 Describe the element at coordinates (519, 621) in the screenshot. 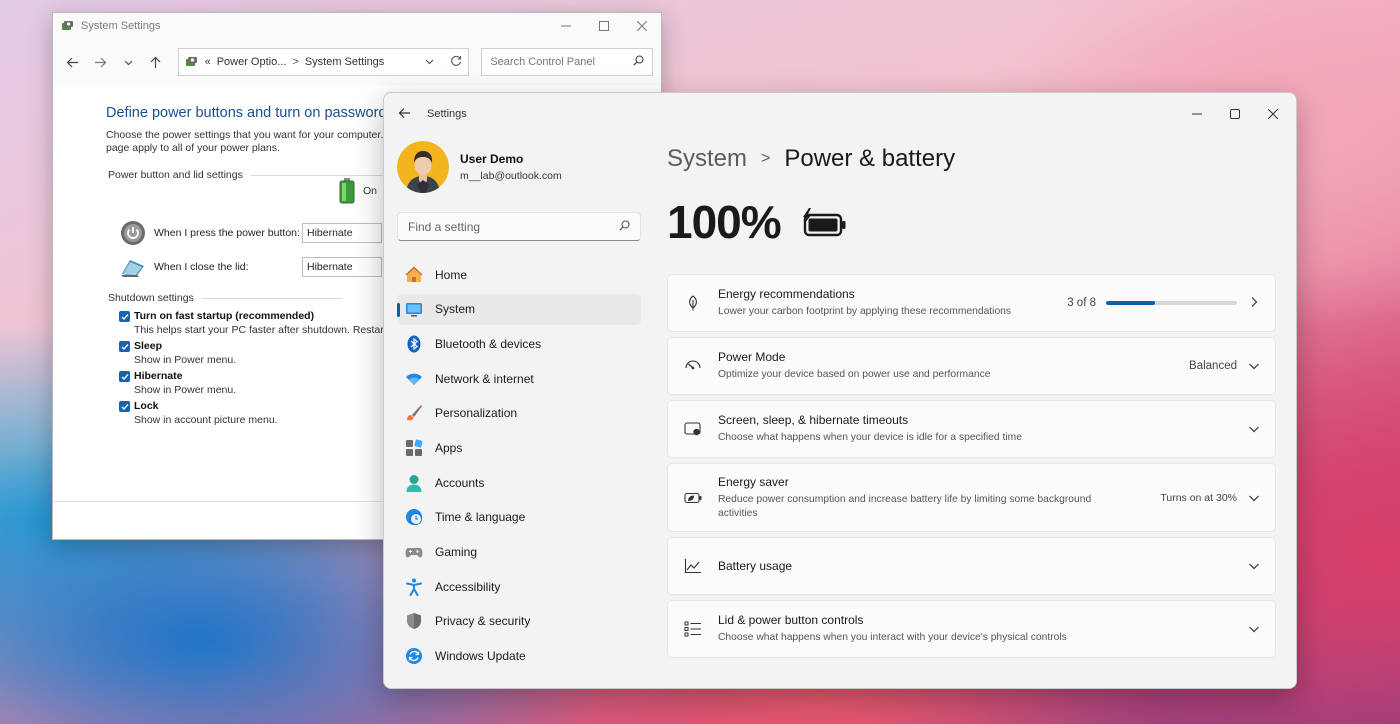

I see `nav-item-privacy-security: Privacy & security` at that location.